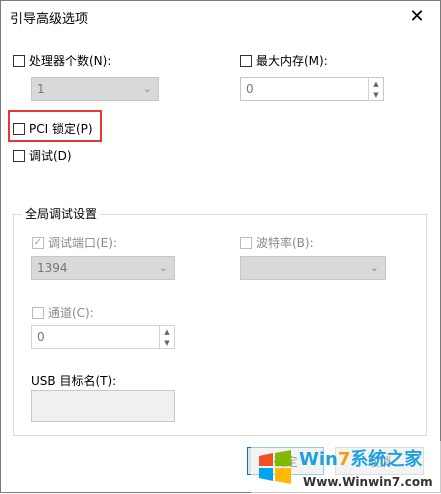 Image resolution: width=441 pixels, height=494 pixels. Describe the element at coordinates (312, 89) in the screenshot. I see `max-memory-spinner: 0 ▲ ▼` at that location.